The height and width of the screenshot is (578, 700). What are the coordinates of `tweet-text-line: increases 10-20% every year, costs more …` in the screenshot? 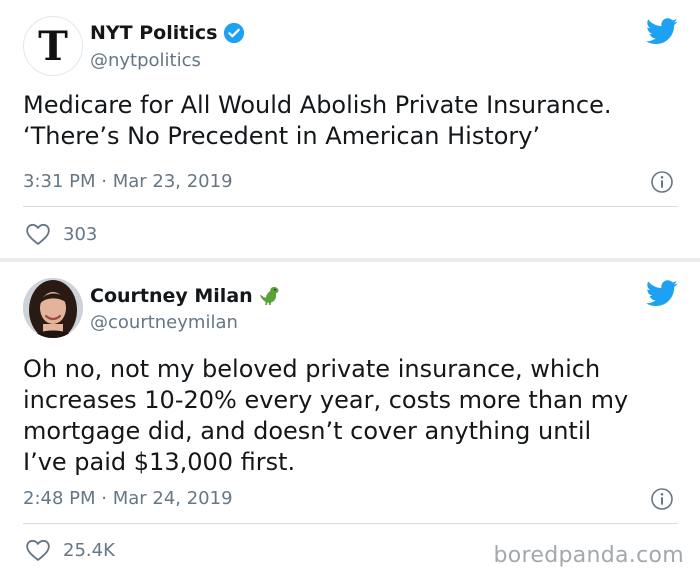 It's located at (326, 400).